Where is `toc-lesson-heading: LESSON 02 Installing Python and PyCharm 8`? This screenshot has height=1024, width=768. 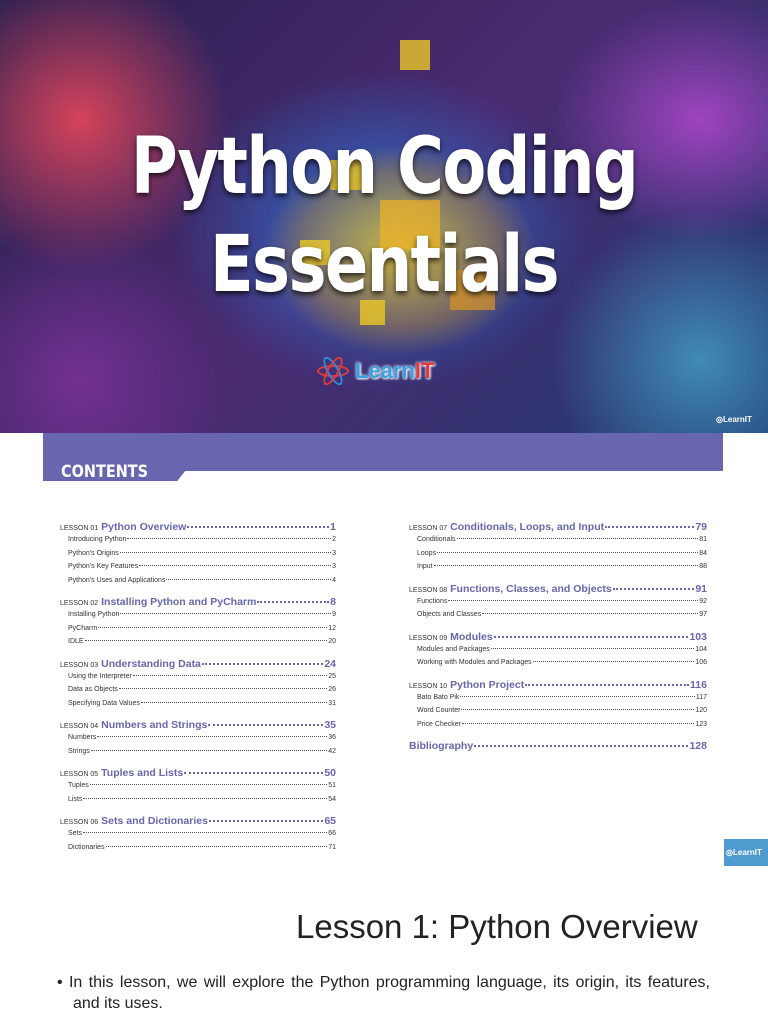
toc-lesson-heading: LESSON 02 Installing Python and PyCharm 8 is located at coordinates (198, 603).